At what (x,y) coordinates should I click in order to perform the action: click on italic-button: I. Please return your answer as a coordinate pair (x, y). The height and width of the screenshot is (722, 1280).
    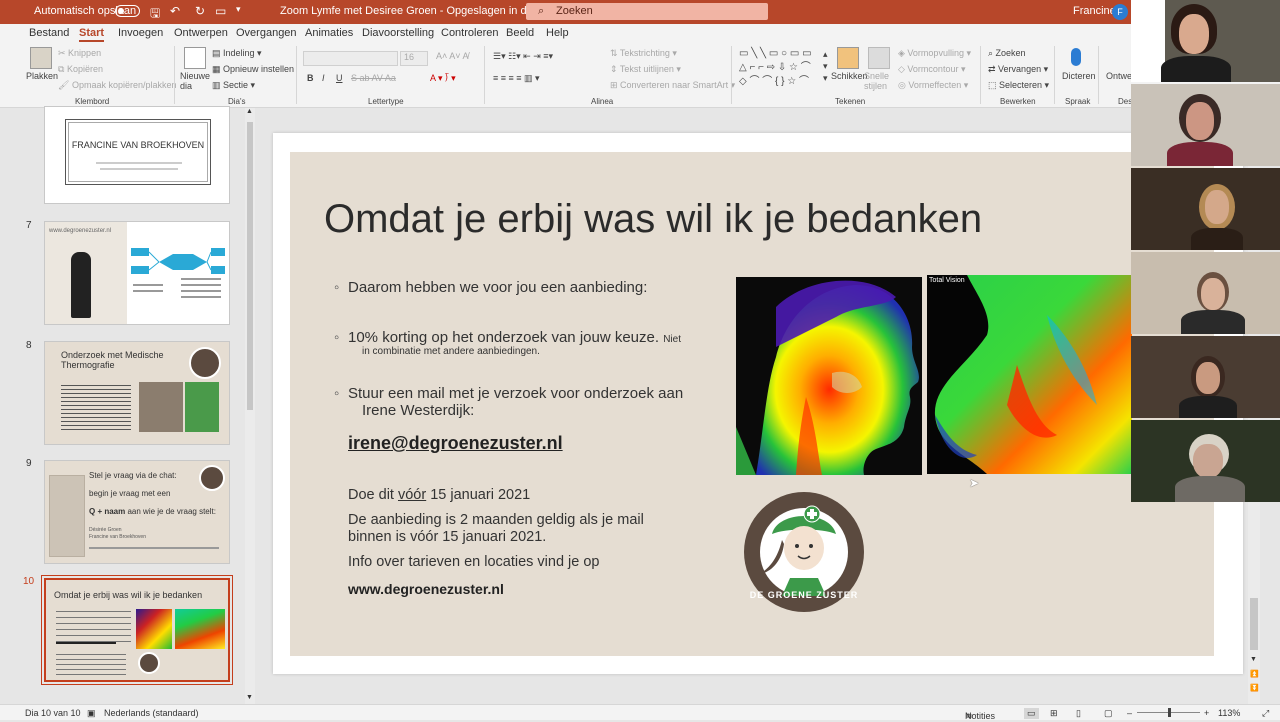
    Looking at the image, I should click on (323, 78).